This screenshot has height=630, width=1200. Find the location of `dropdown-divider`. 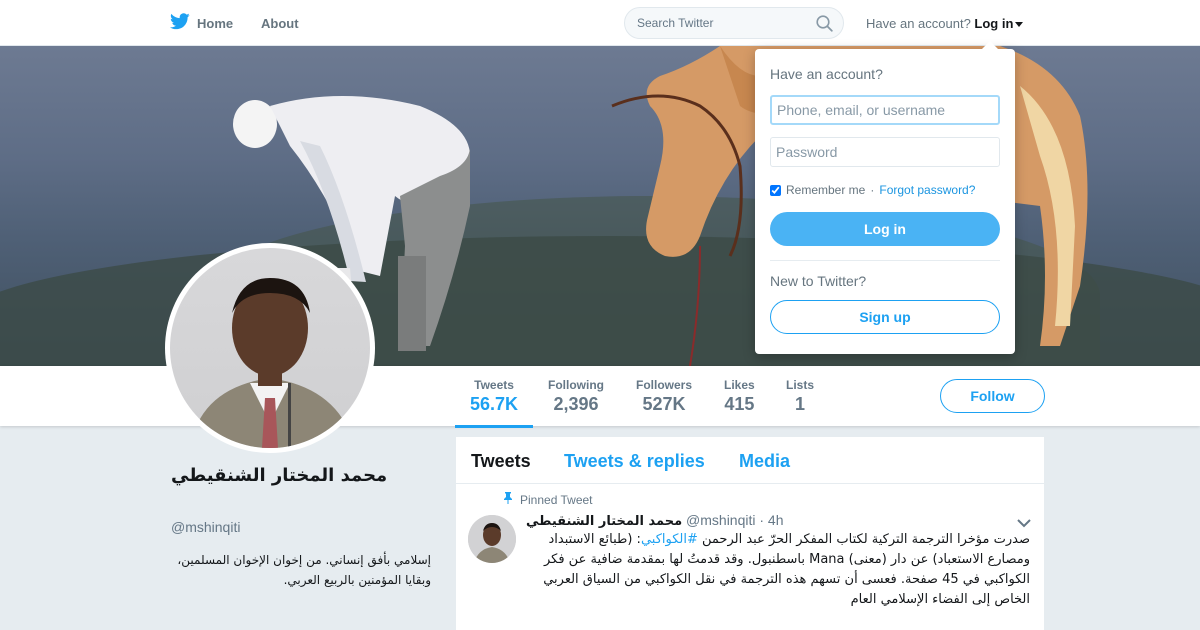

dropdown-divider is located at coordinates (885, 260).